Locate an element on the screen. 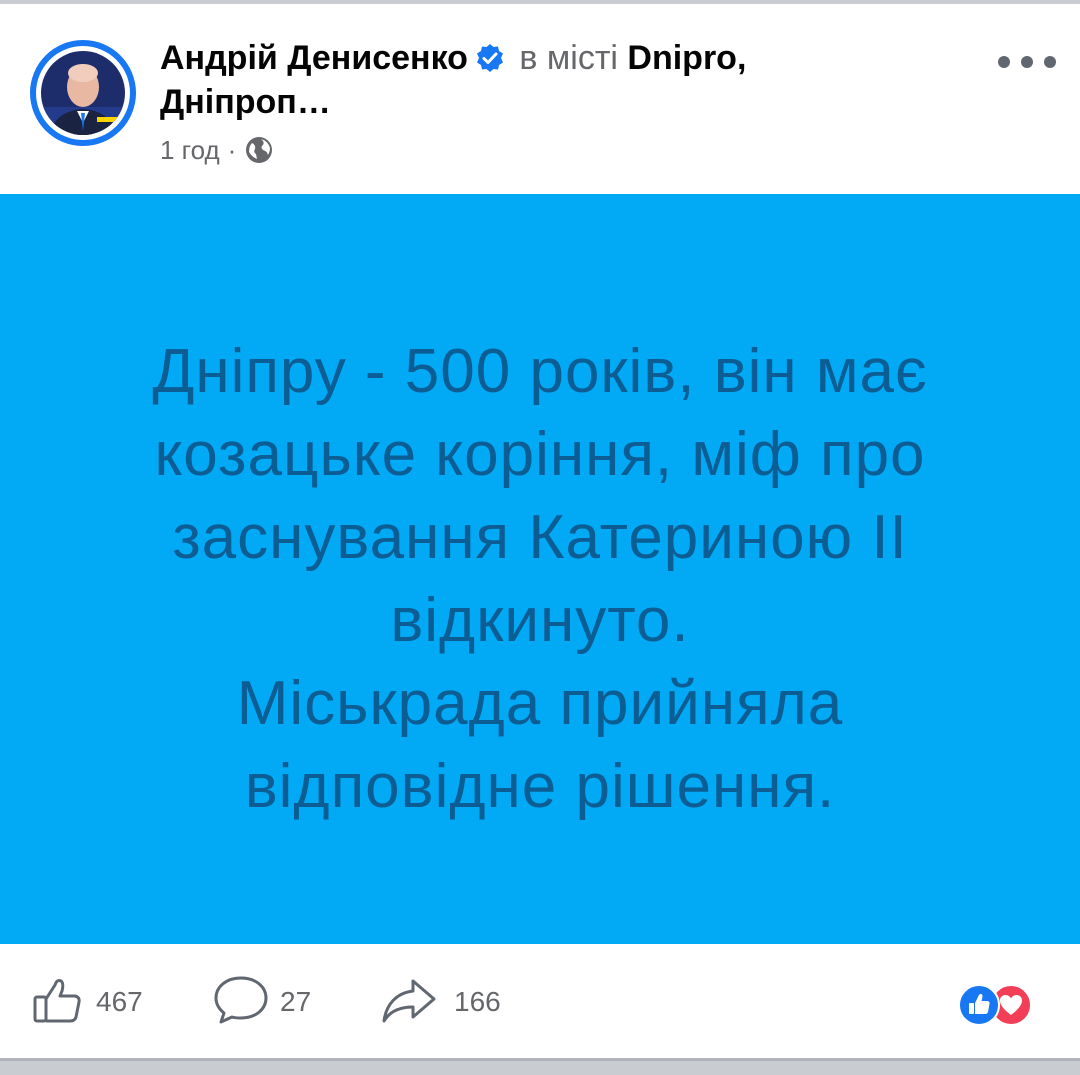 The width and height of the screenshot is (1080, 1075). more-options-icon is located at coordinates (1027, 62).